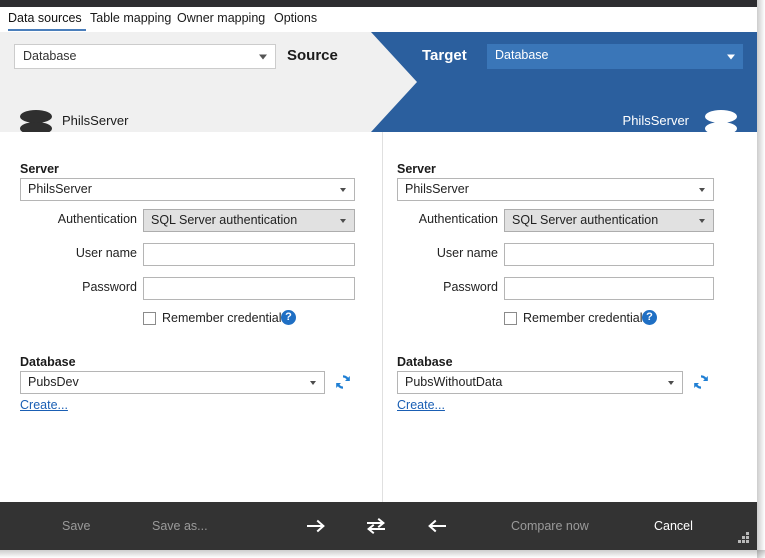 Image resolution: width=765 pixels, height=558 pixels. What do you see at coordinates (187, 189) in the screenshot?
I see `source-server-combo: PhilsServer` at bounding box center [187, 189].